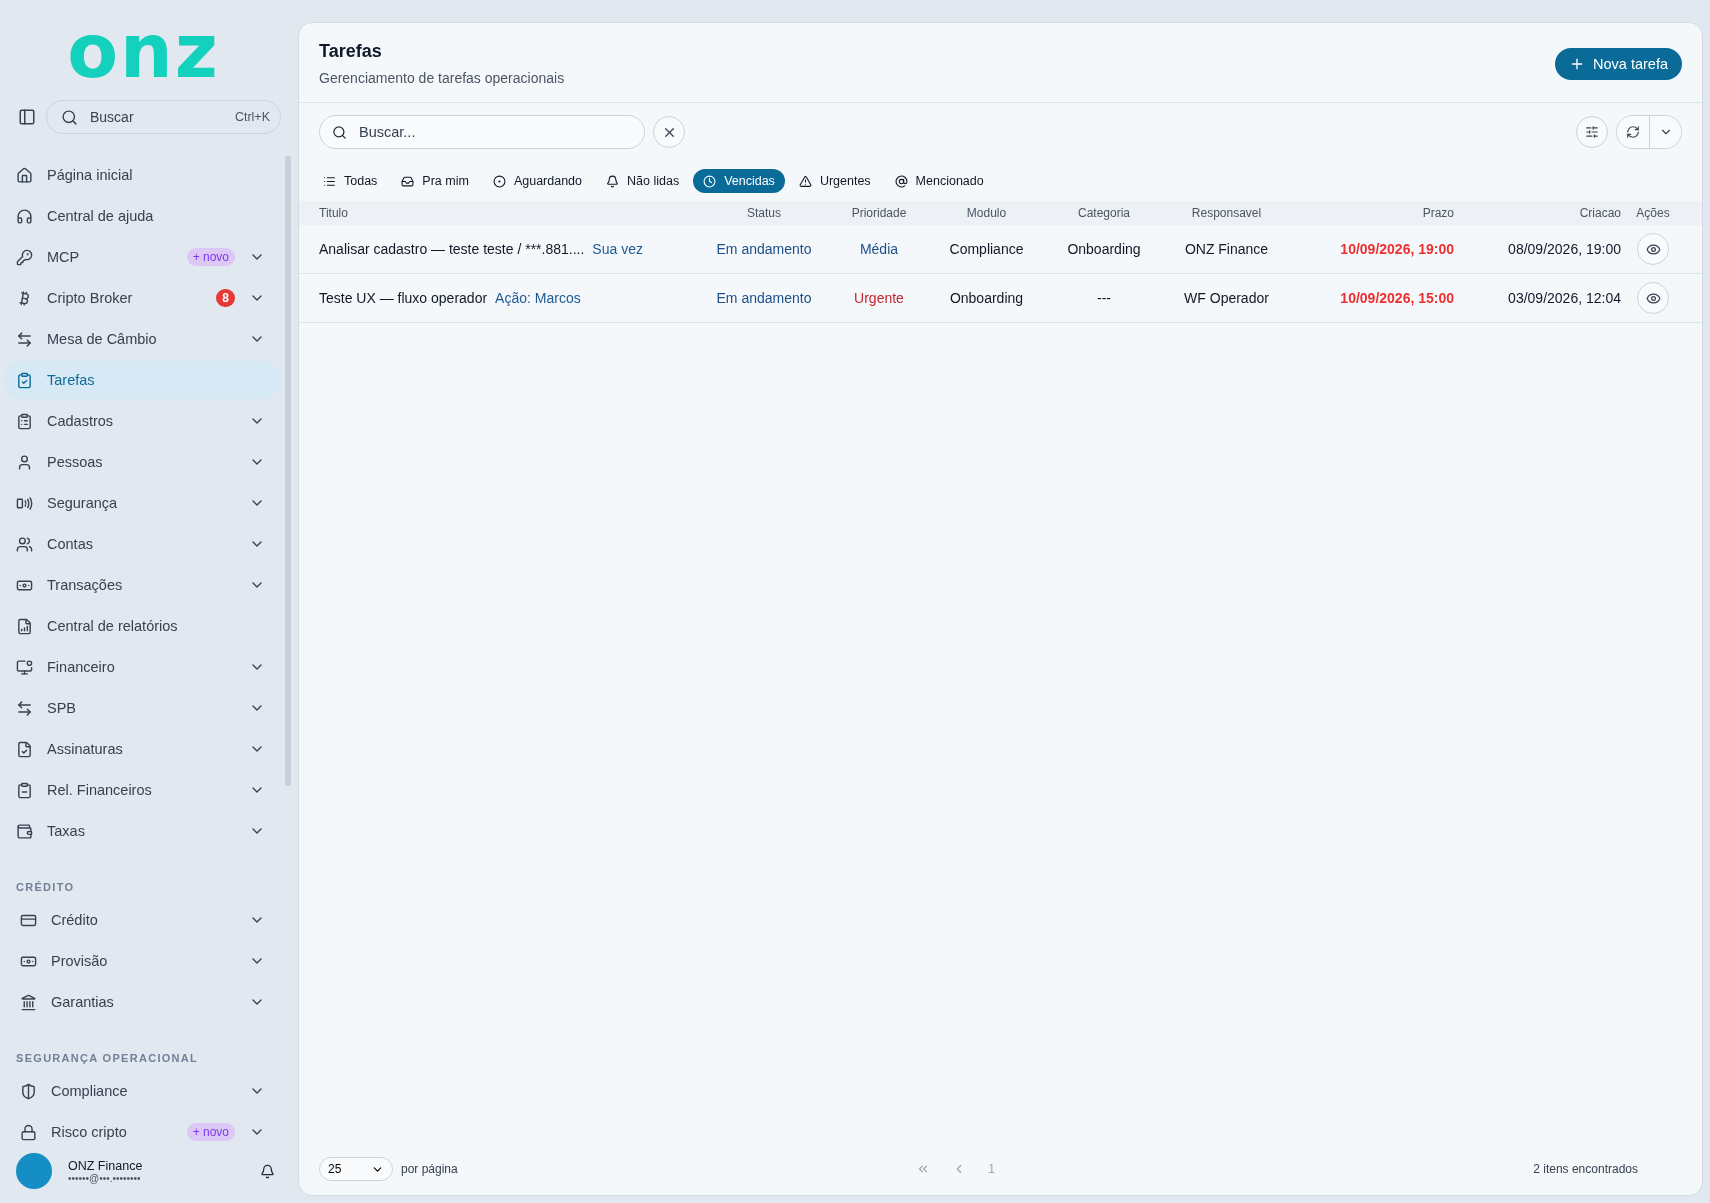 This screenshot has height=1203, width=1710. What do you see at coordinates (24, 626) in the screenshot?
I see `report-icon` at bounding box center [24, 626].